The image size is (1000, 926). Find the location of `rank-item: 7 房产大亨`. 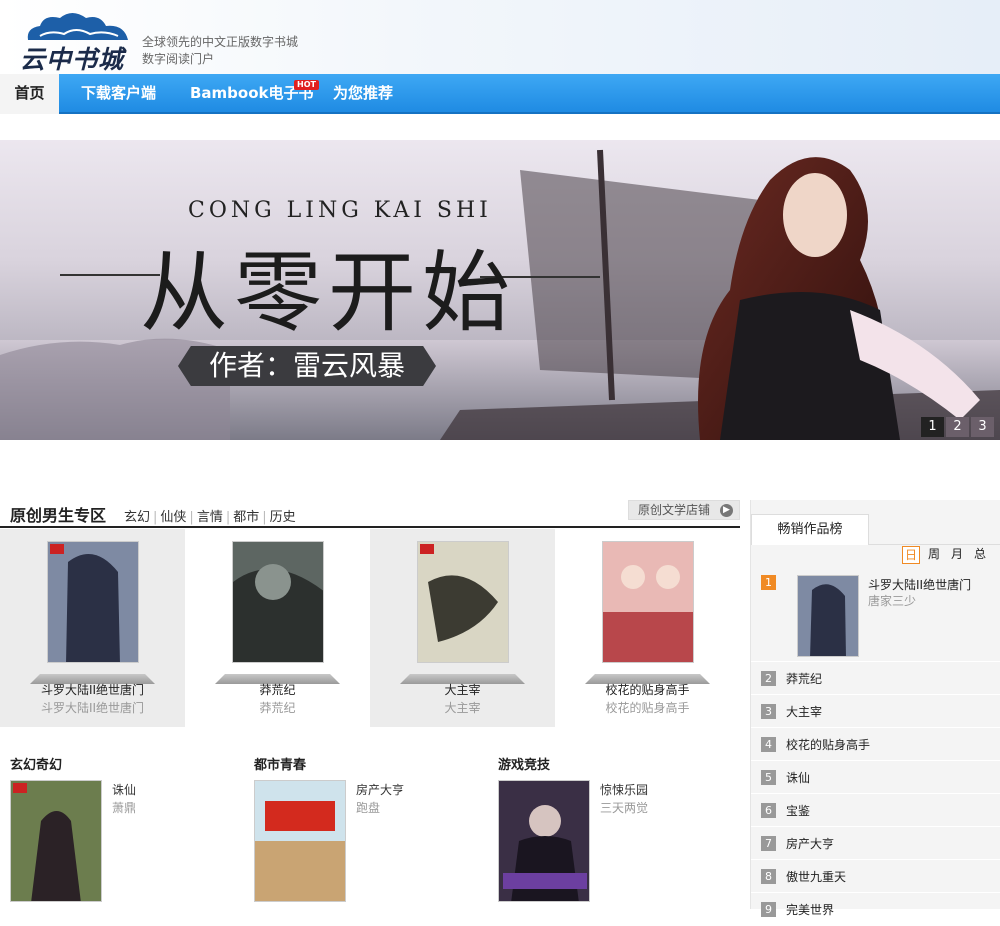

rank-item: 7 房产大亨 is located at coordinates (875, 843).